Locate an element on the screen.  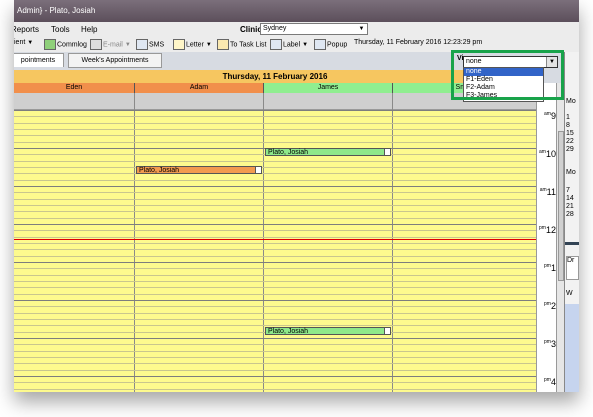
letter-label: Letter is located at coordinates (195, 45).